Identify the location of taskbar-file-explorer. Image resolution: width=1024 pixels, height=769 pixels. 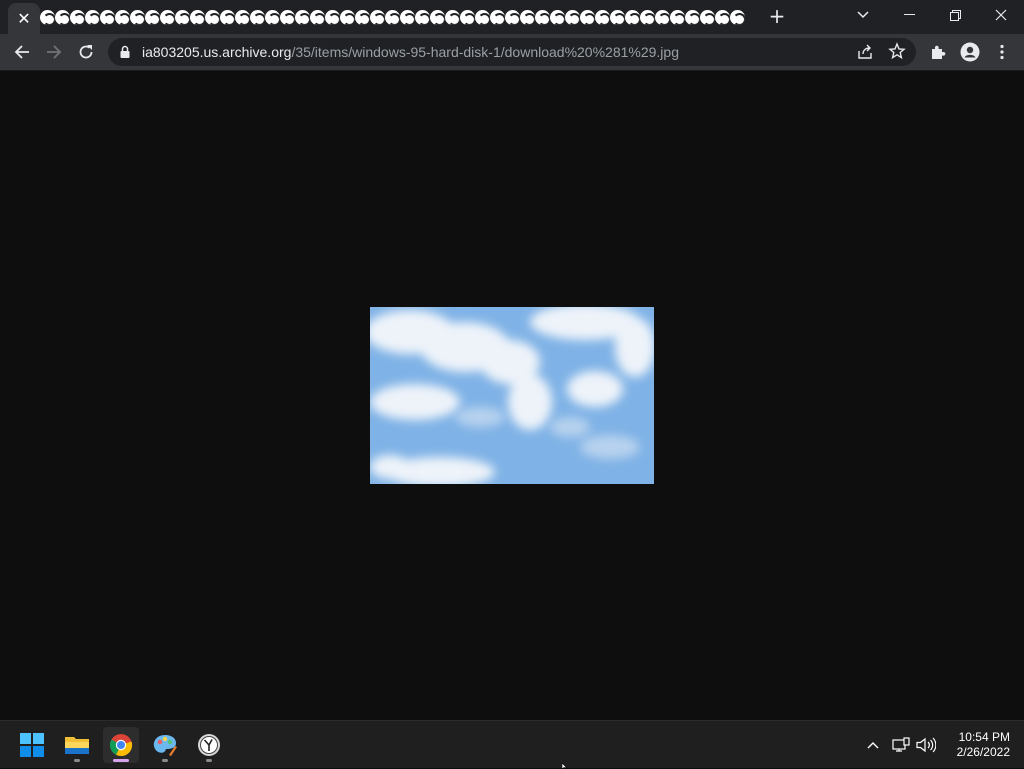
(77, 745).